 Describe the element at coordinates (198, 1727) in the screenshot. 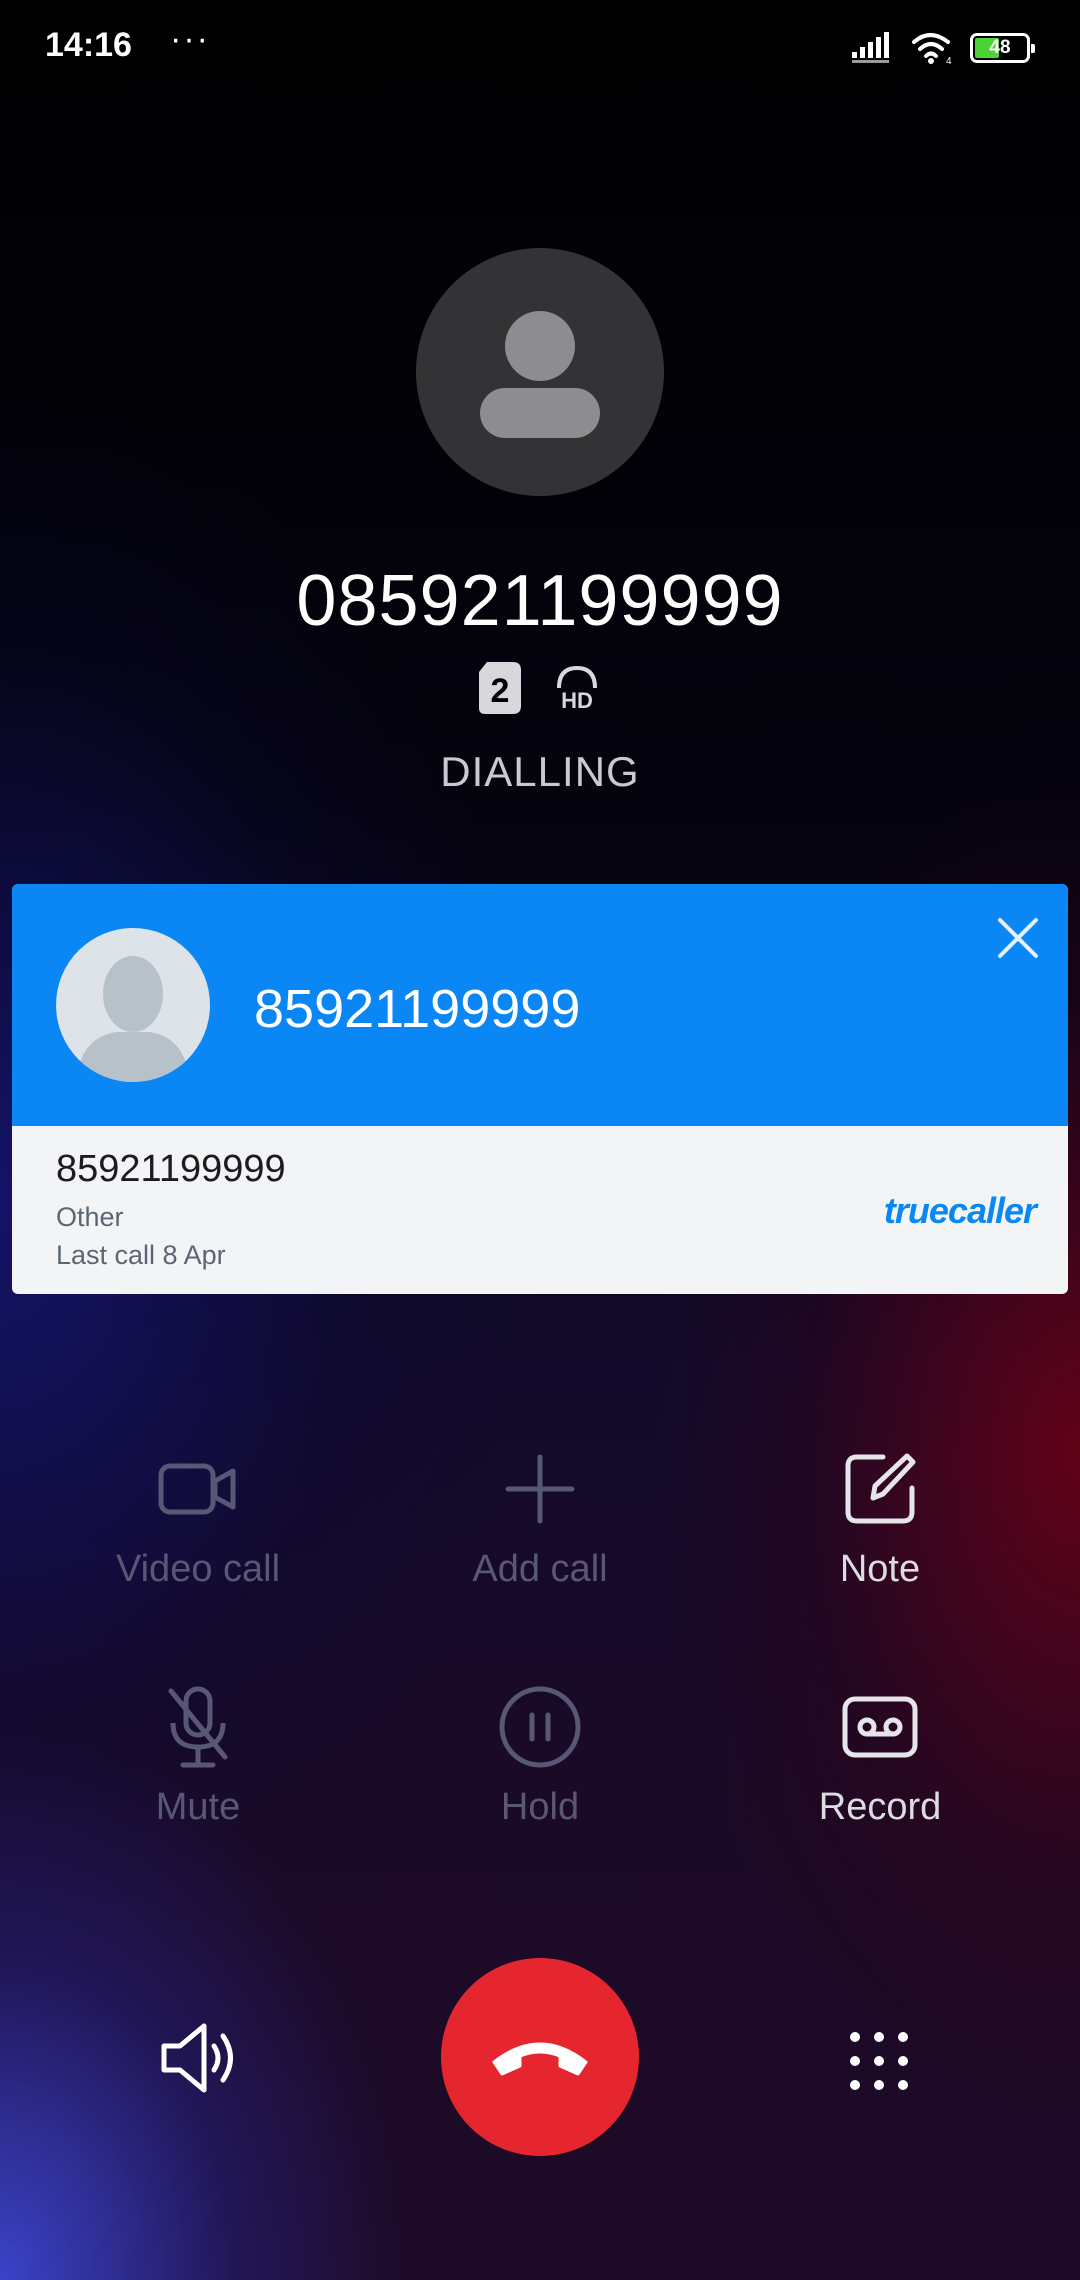

I see `mic-off-icon` at that location.